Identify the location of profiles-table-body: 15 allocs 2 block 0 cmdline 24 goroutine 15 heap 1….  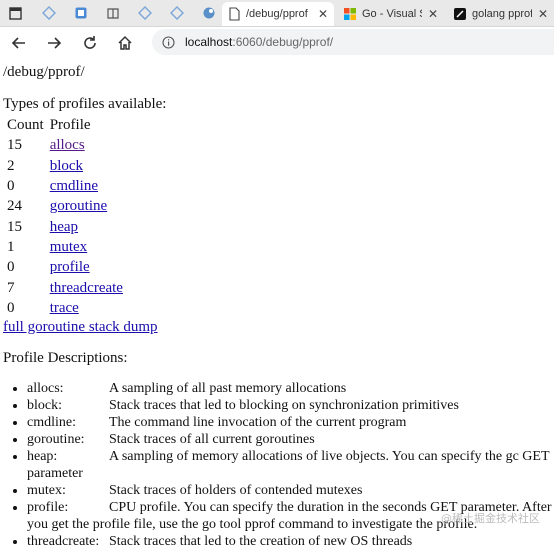
(65, 226).